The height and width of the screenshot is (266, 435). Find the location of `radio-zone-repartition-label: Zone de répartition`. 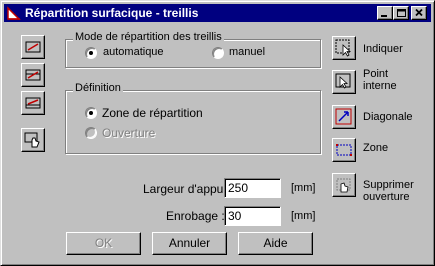

radio-zone-repartition-label: Zone de répartition is located at coordinates (152, 113).